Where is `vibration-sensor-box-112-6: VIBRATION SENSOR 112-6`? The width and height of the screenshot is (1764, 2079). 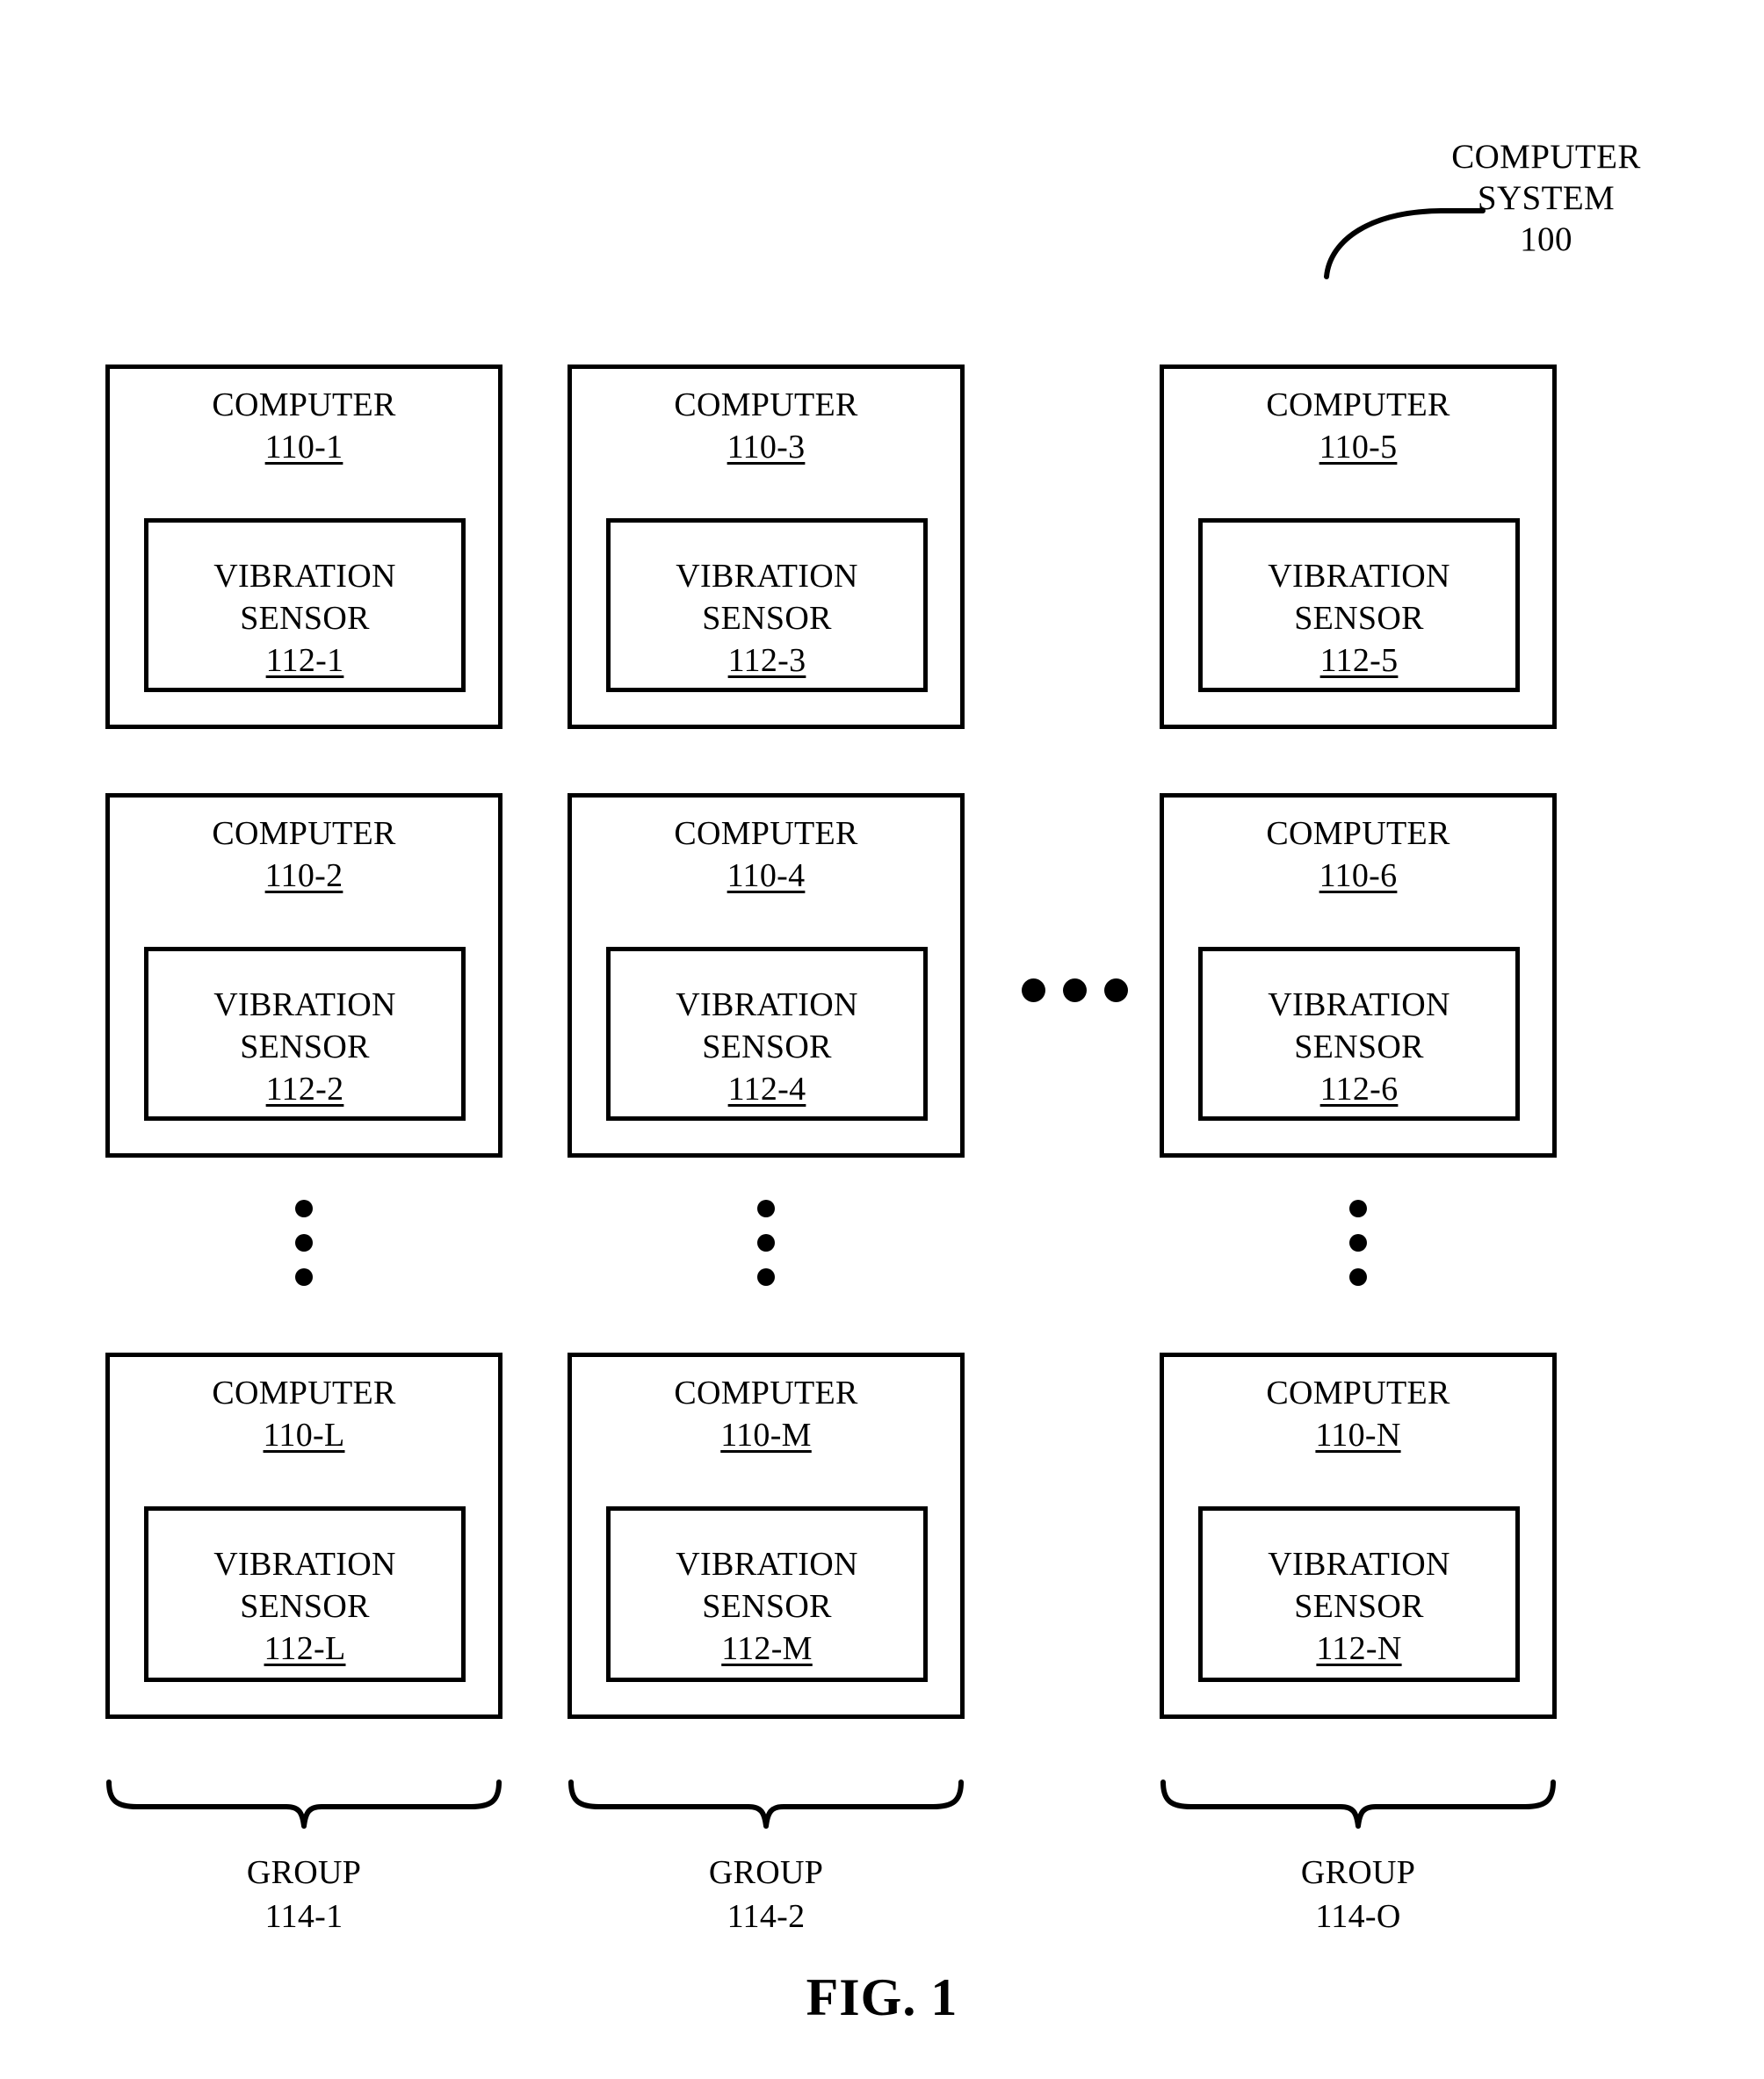 vibration-sensor-box-112-6: VIBRATION SENSOR 112-6 is located at coordinates (1359, 1034).